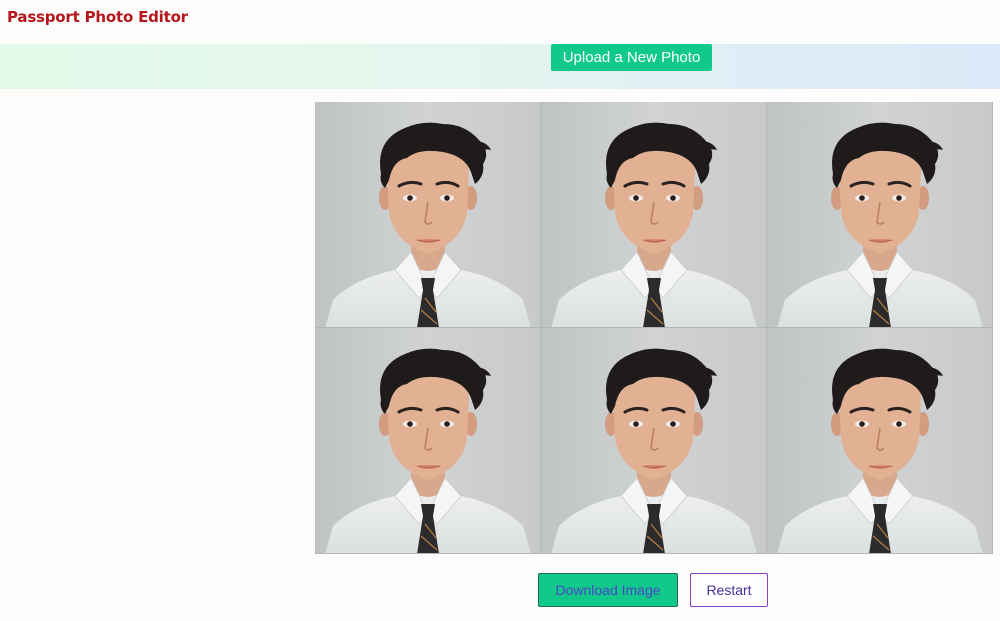 This screenshot has height=621, width=1000. What do you see at coordinates (729, 590) in the screenshot?
I see `restart-button: Restart` at bounding box center [729, 590].